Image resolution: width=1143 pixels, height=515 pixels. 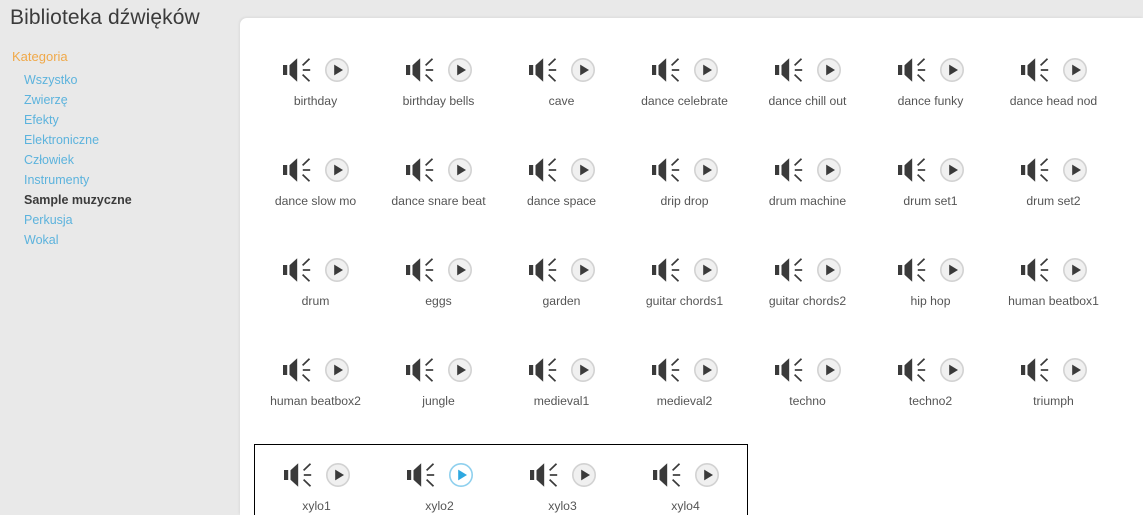 I want to click on sound-item: drip drop, so click(x=684, y=190).